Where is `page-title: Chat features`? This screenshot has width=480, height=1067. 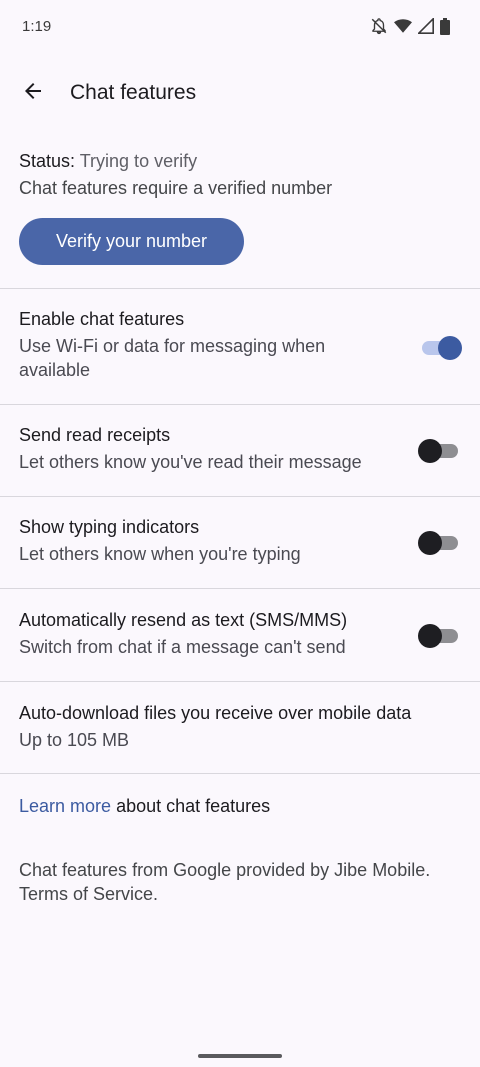
page-title: Chat features is located at coordinates (133, 92).